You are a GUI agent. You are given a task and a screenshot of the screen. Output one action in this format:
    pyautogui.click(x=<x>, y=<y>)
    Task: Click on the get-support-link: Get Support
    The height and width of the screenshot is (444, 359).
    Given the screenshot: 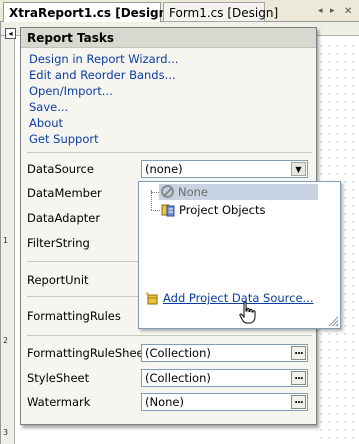 What is the action you would take?
    pyautogui.click(x=64, y=139)
    